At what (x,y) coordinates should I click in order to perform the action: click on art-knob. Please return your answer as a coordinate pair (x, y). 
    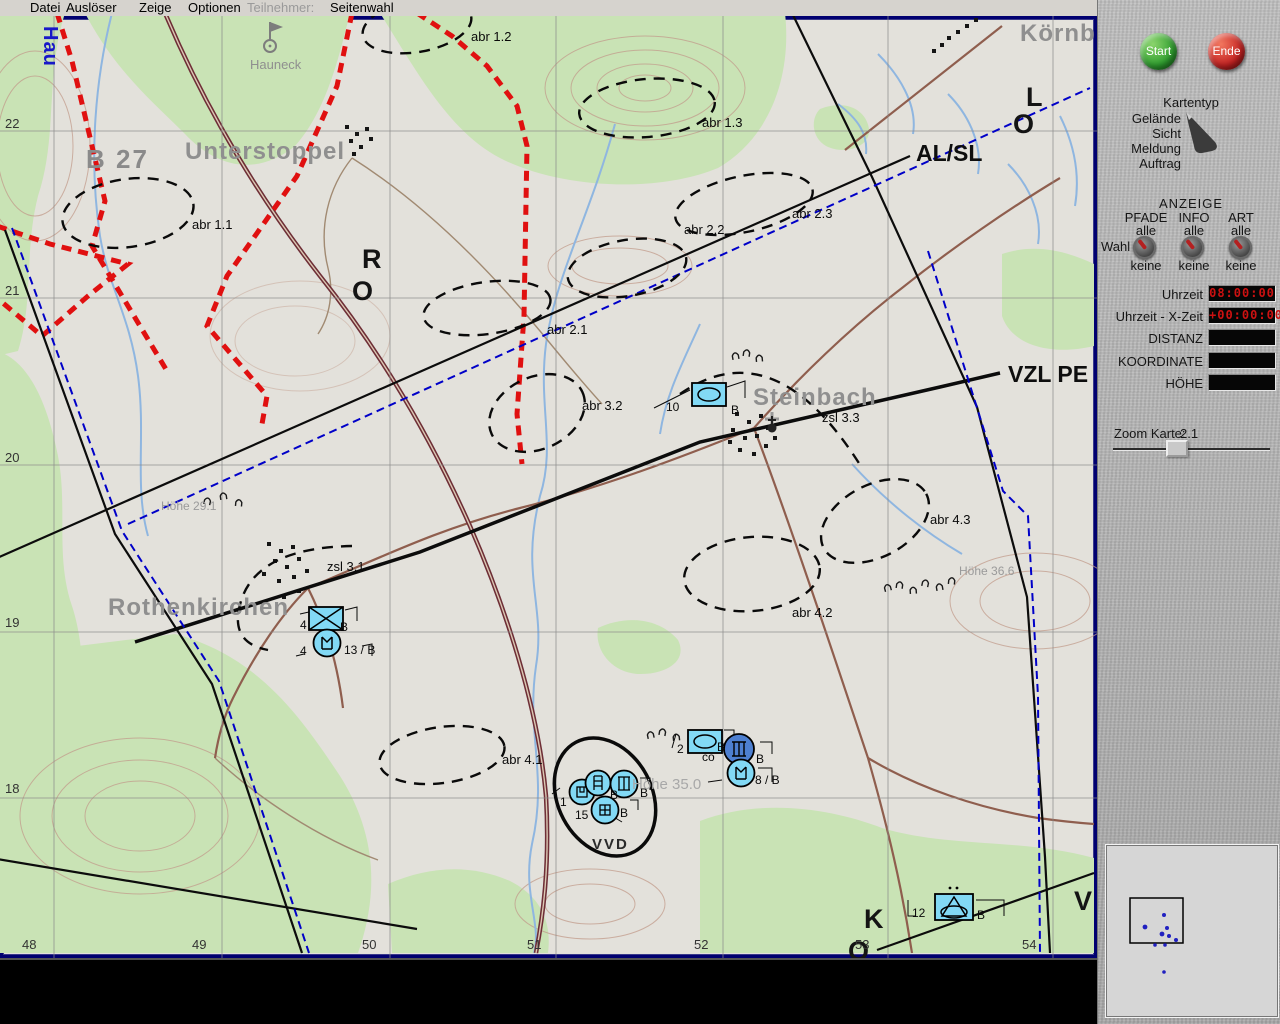
    Looking at the image, I should click on (1240, 247).